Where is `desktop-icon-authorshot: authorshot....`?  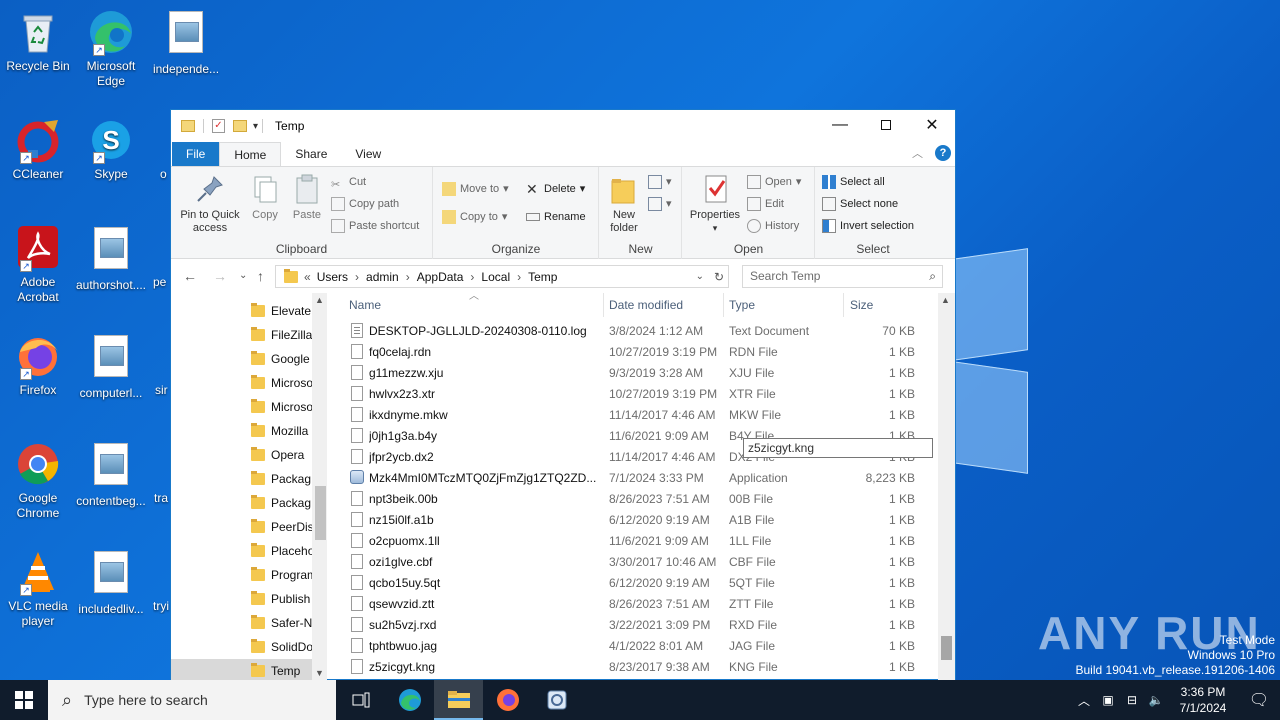
desktop-icon-authorshot: authorshot.... is located at coordinates (111, 258).